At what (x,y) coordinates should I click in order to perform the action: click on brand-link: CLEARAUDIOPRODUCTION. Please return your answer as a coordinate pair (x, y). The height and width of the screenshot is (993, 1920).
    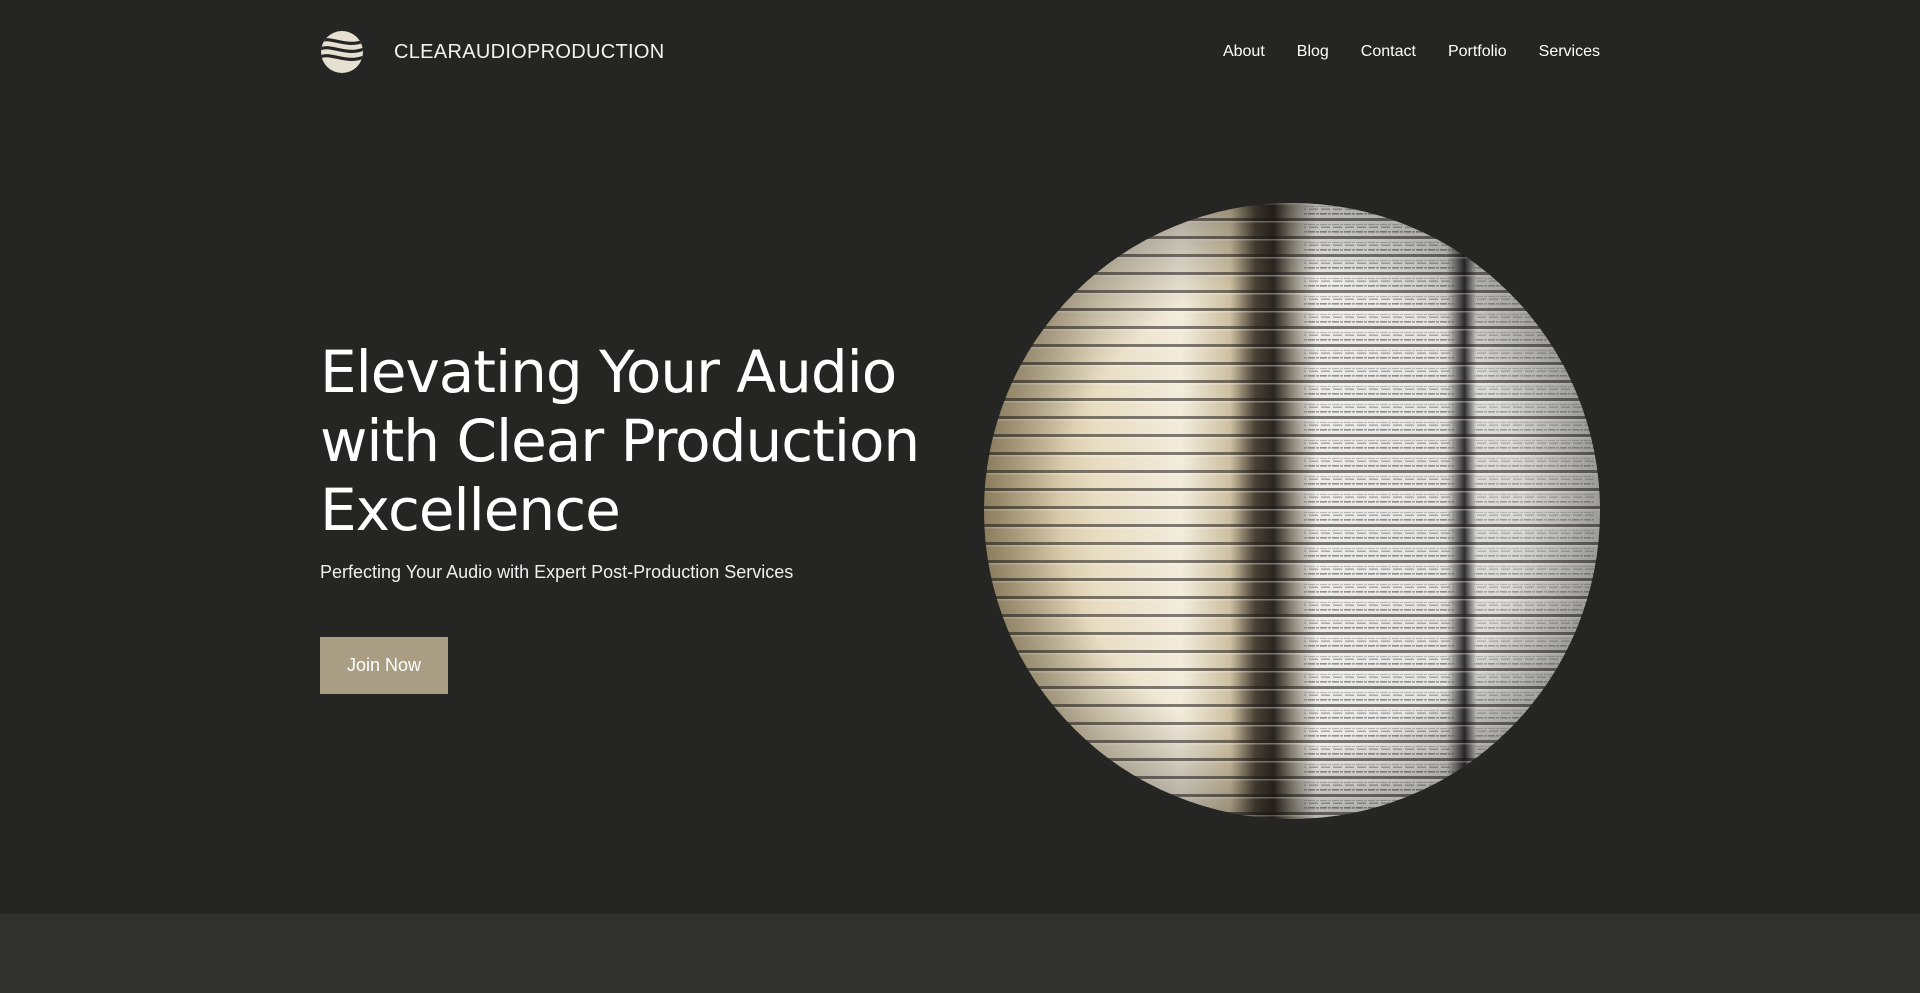
    Looking at the image, I should click on (492, 52).